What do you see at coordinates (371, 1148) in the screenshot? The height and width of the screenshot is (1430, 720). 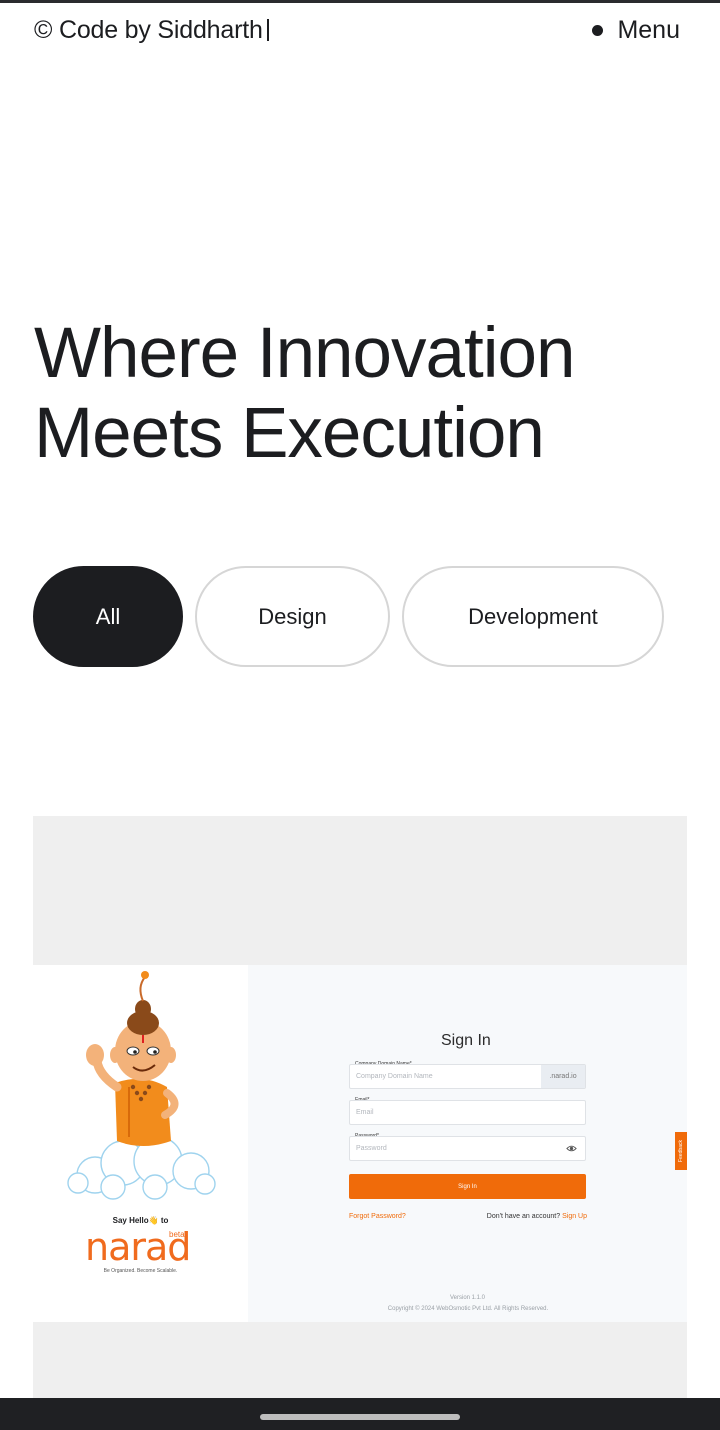 I see `password-placeholder: Password` at bounding box center [371, 1148].